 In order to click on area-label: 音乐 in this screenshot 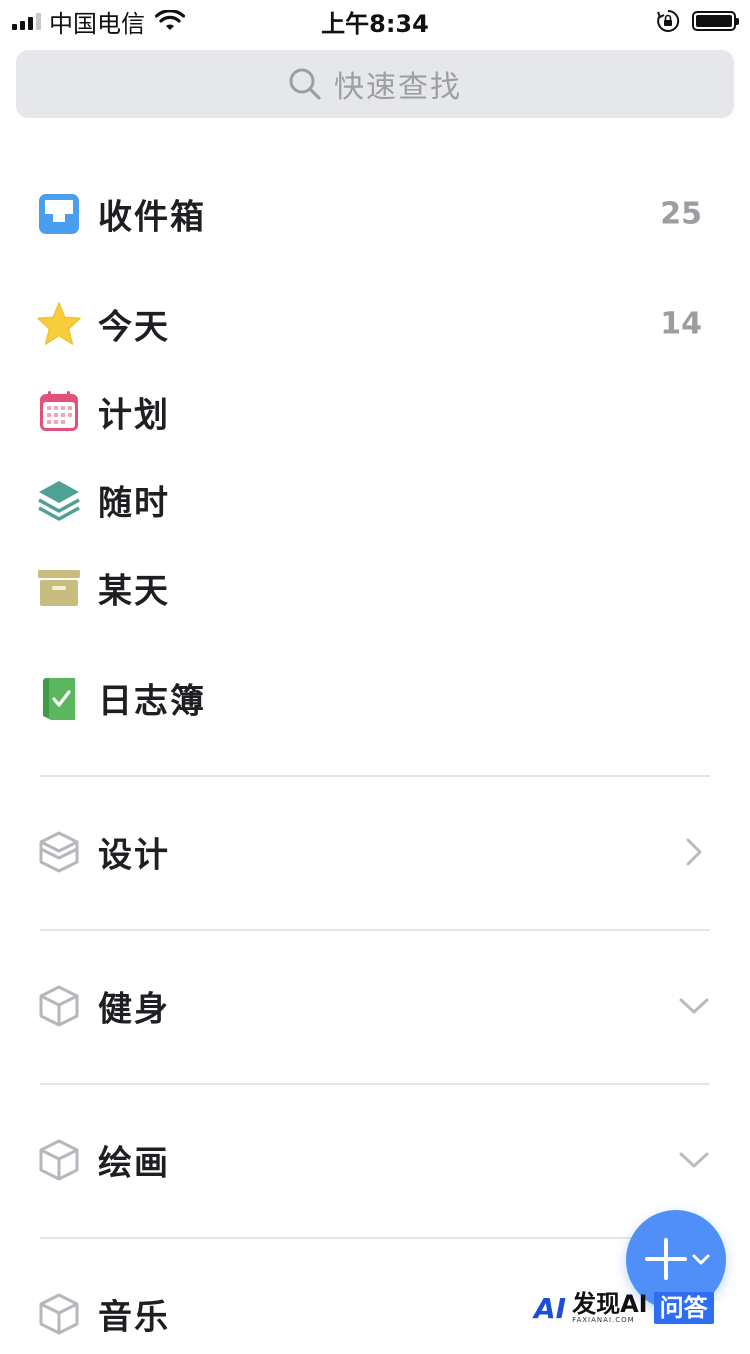, I will do `click(134, 1317)`.